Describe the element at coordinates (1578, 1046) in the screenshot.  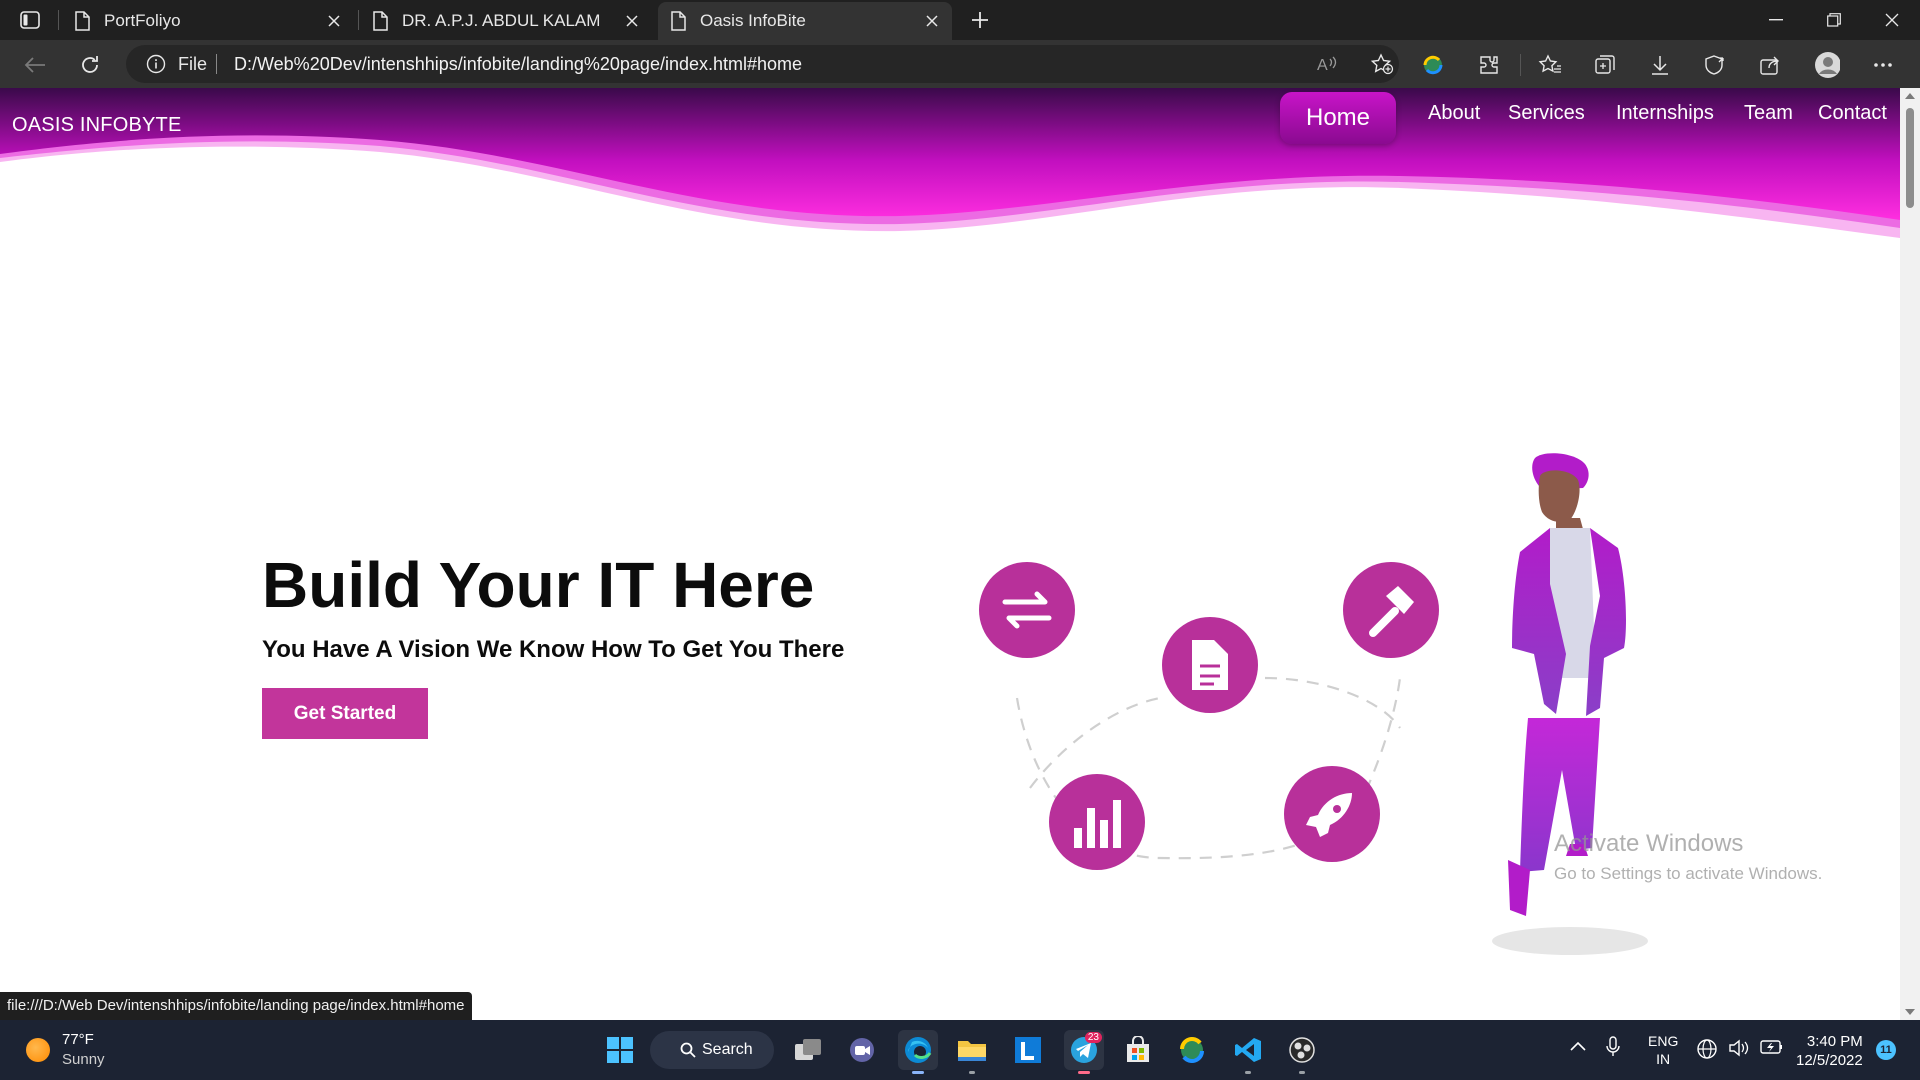
I see `show-hidden-icons-chevron-up-icon` at that location.